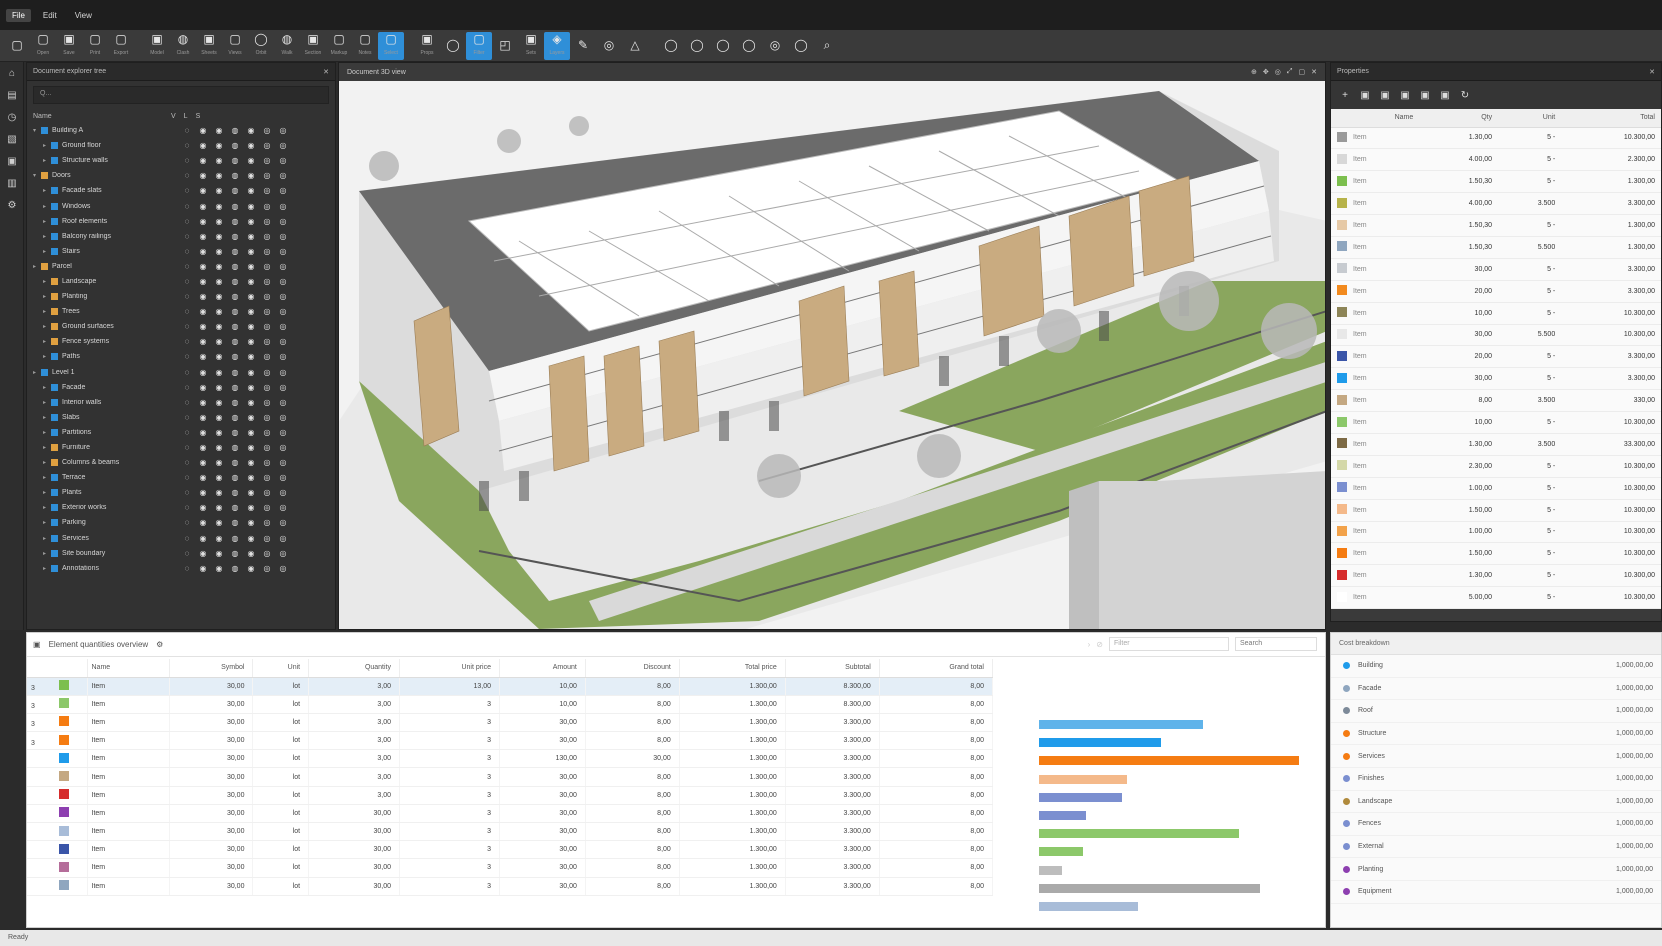 Image resolution: width=1662 pixels, height=946 pixels. What do you see at coordinates (635, 46) in the screenshot?
I see `toolbar-button: △` at bounding box center [635, 46].